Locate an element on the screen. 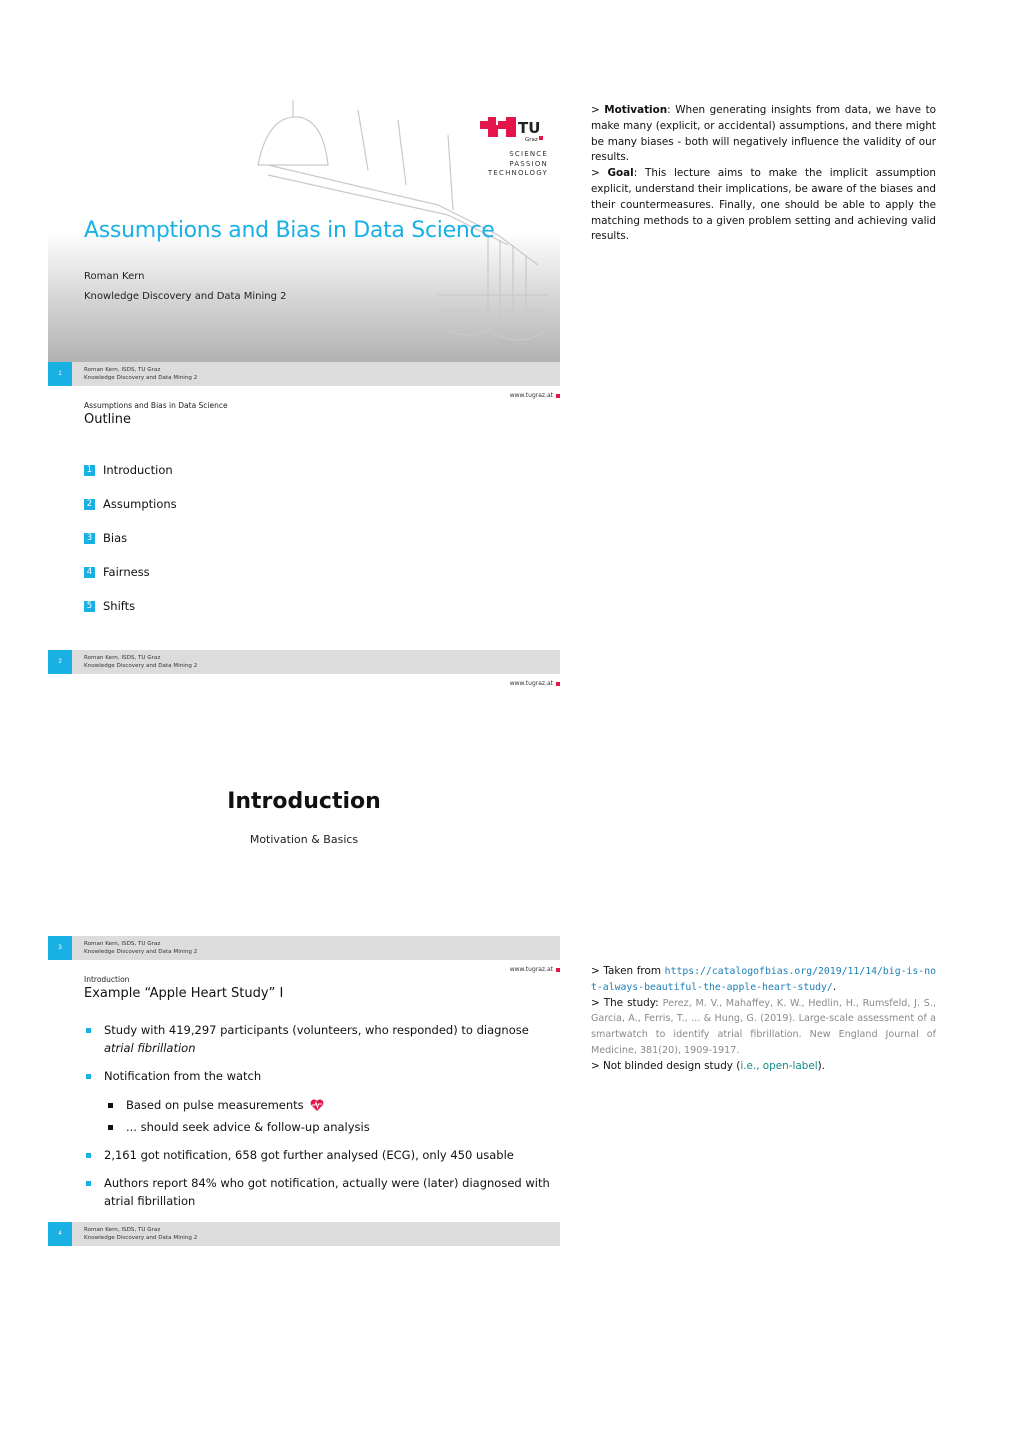 This screenshot has height=1442, width=1020. toc-label: Fairness is located at coordinates (126, 572).